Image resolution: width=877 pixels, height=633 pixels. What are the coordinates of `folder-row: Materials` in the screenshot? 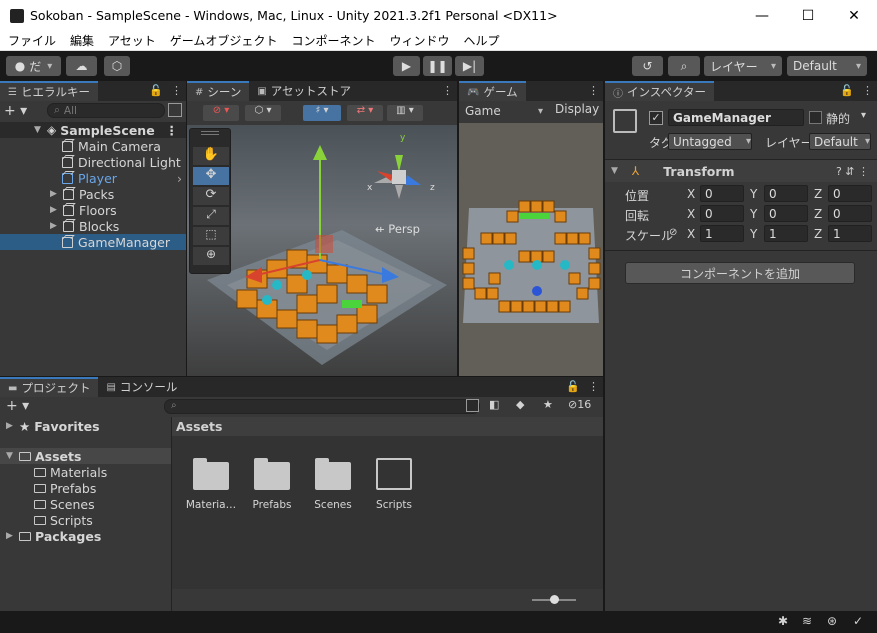 It's located at (70, 472).